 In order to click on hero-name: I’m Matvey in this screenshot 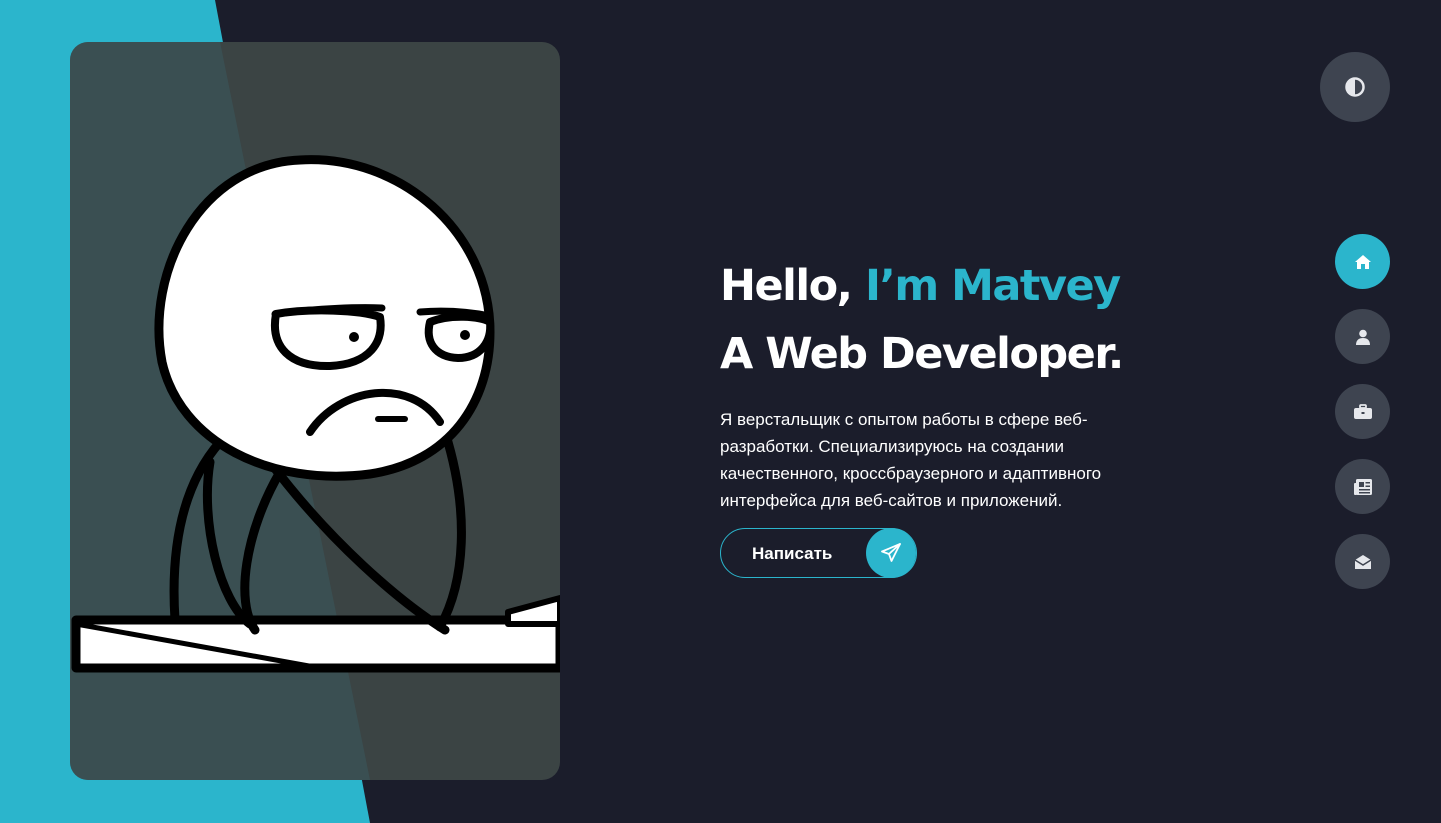, I will do `click(992, 286)`.